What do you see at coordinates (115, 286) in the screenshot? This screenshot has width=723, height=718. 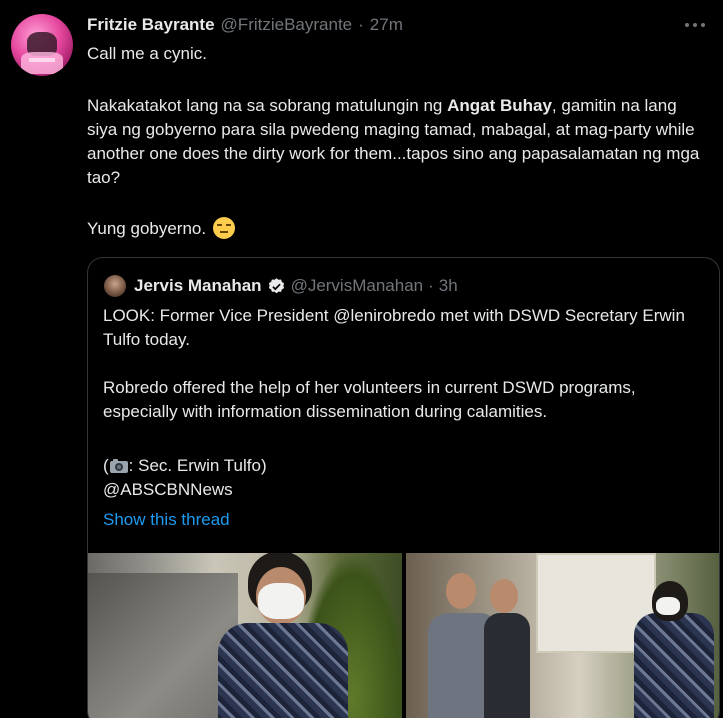 I see `quoted-author-avatar` at bounding box center [115, 286].